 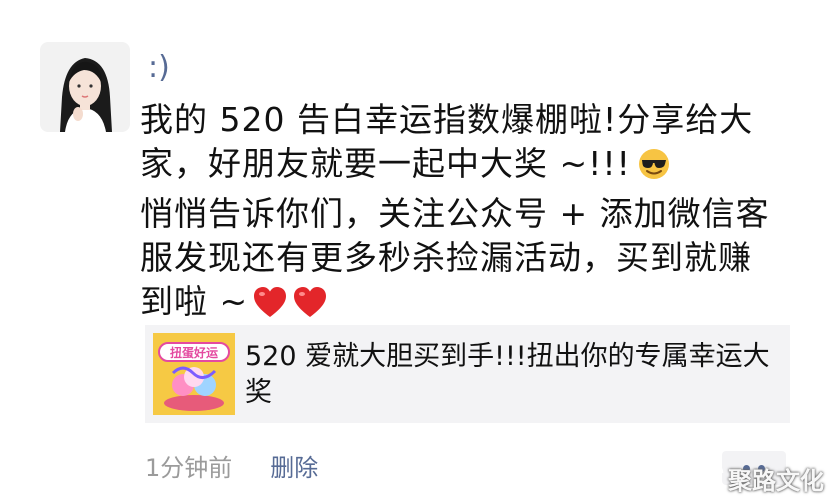 I want to click on post-line: 我的 520 告白幸运指数爆棚啦!分享给大, so click(x=465, y=120).